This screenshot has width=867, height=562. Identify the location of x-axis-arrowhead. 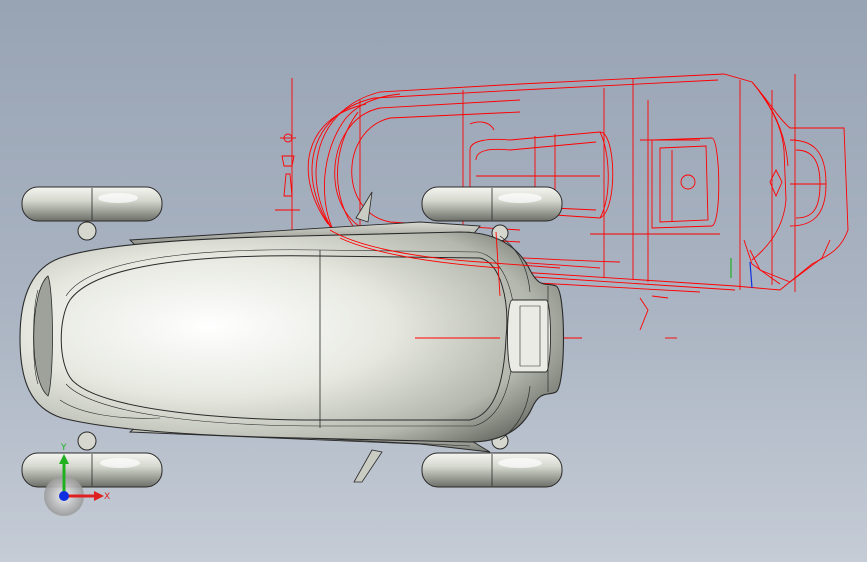
(99, 496).